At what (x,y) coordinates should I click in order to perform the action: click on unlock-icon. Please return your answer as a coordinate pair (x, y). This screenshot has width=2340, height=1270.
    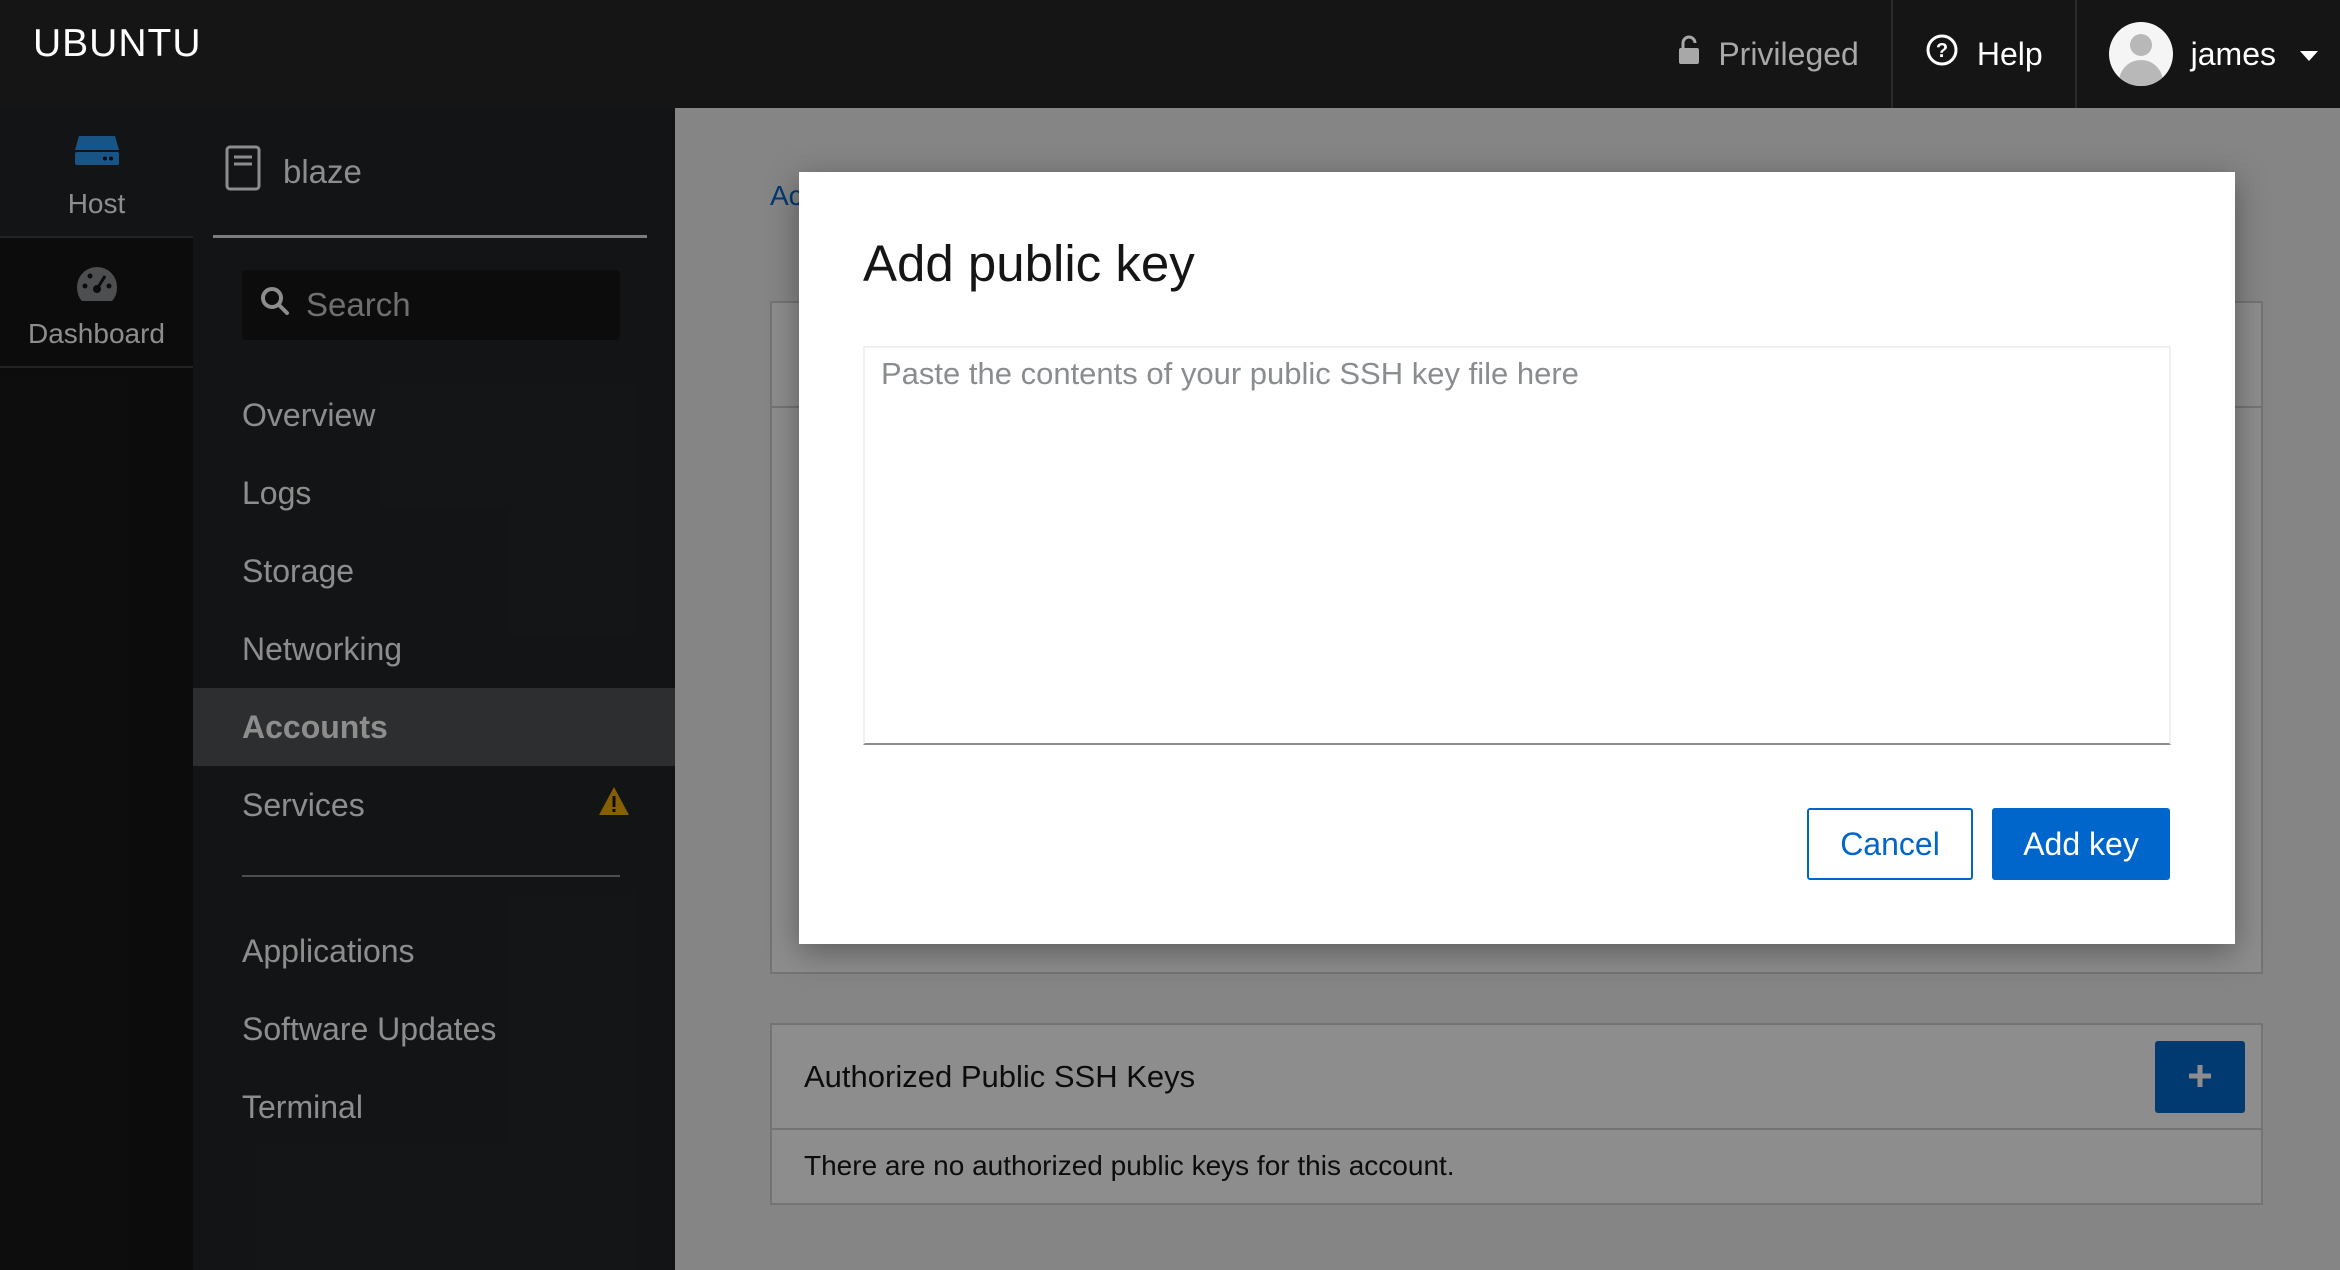
    Looking at the image, I should click on (1689, 54).